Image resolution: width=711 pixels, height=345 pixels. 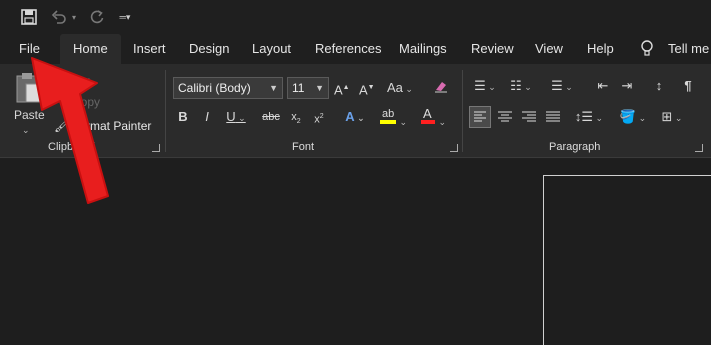 I want to click on tell-me-search: Tell me v, so click(x=689, y=49).